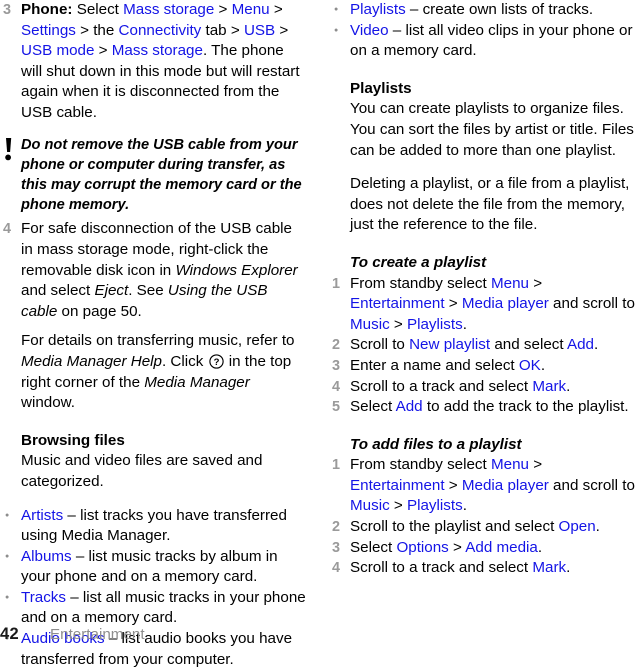  Describe the element at coordinates (236, 270) in the screenshot. I see `app-name-windows-explorer: Windows Explorer` at that location.